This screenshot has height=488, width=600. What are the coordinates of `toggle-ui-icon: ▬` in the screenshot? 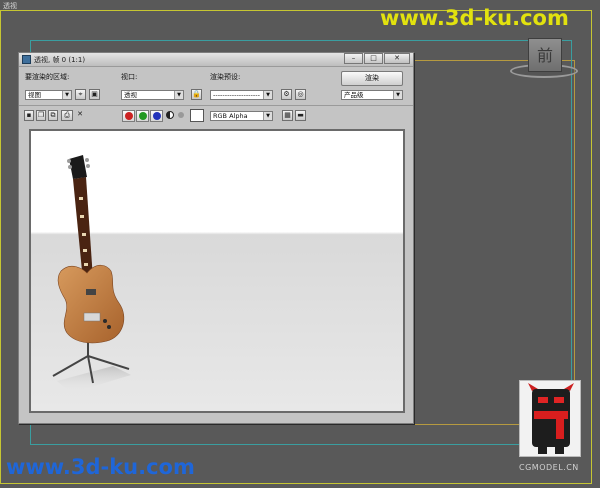 It's located at (300, 115).